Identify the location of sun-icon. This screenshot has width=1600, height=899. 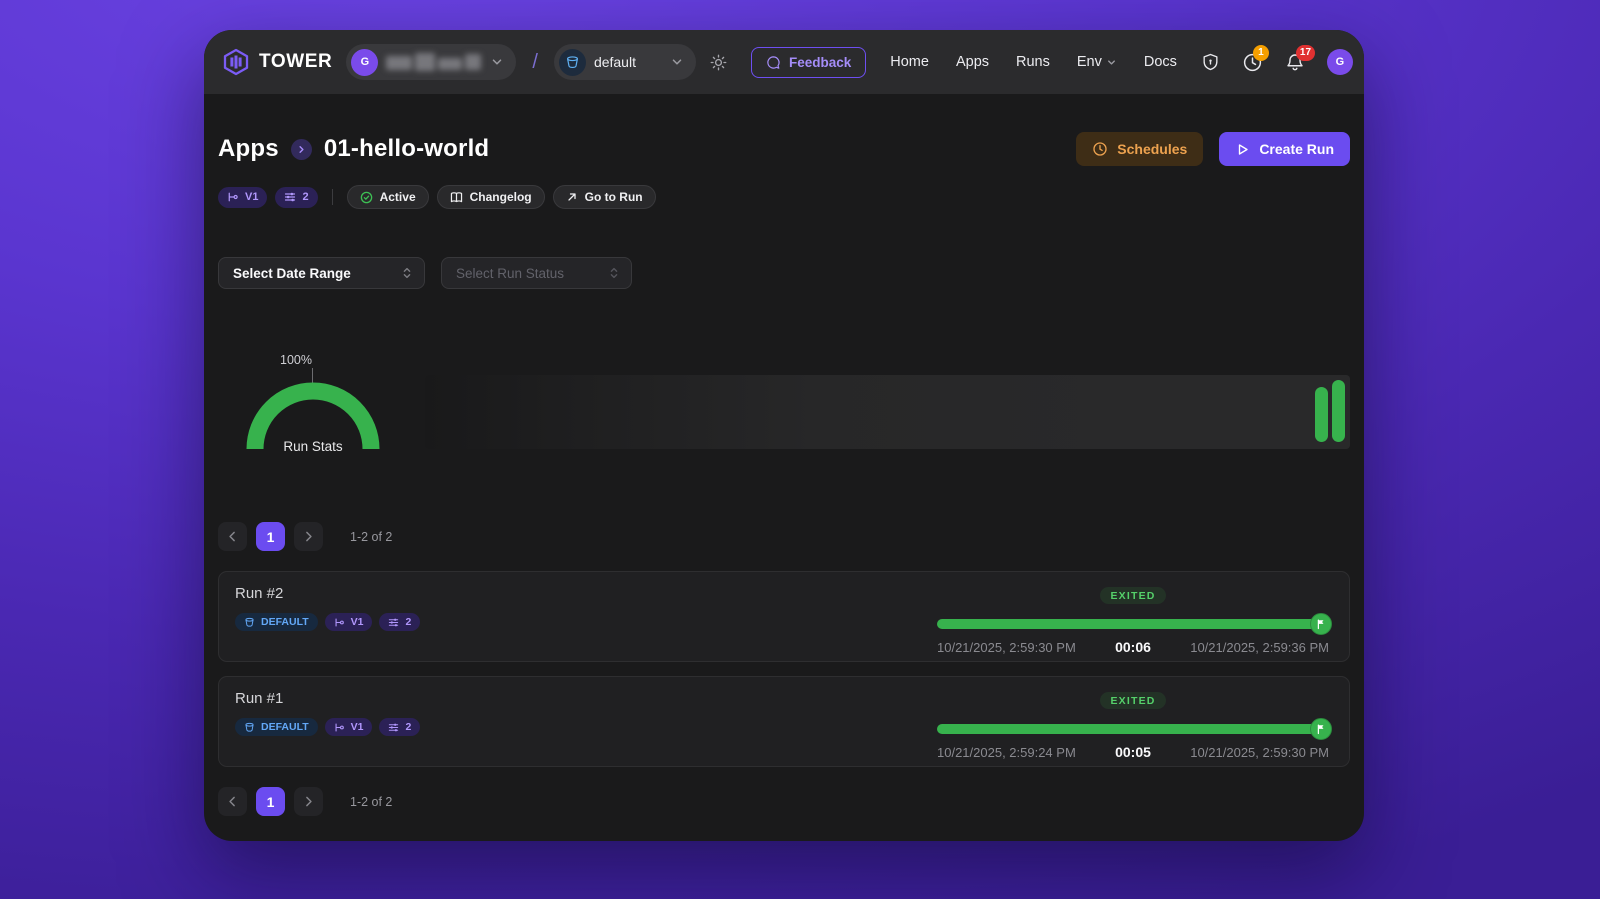
(718, 62).